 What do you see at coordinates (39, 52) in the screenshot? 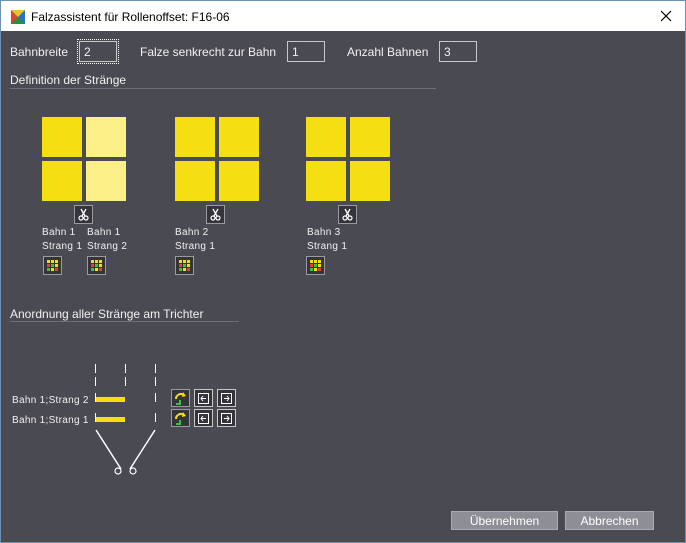
I see `bahnbreite-label: Bahnbreite` at bounding box center [39, 52].